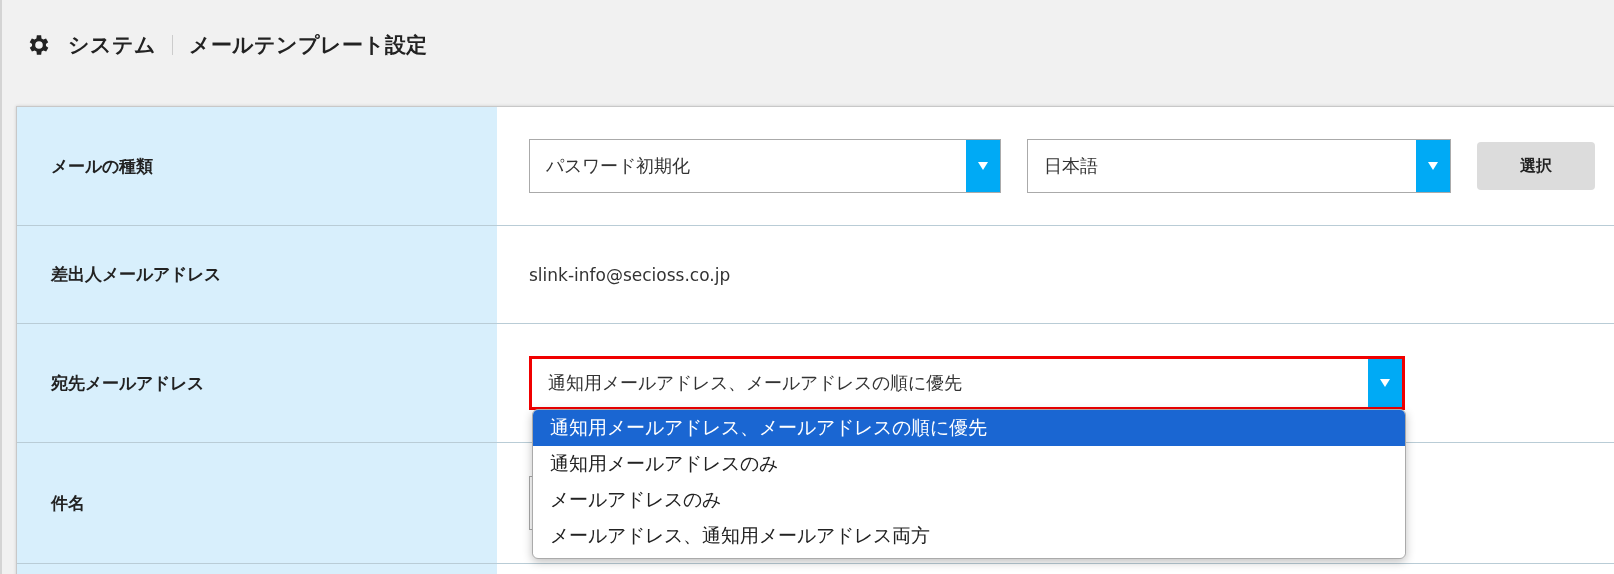 This screenshot has height=574, width=1614. Describe the element at coordinates (630, 274) in the screenshot. I see `field-value: slink-info@secioss.co.jp` at that location.